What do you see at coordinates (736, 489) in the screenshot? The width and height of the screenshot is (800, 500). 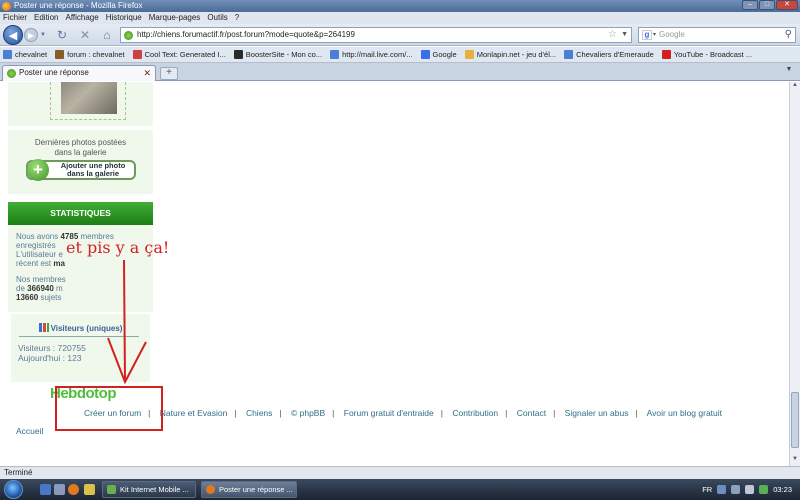 I see `network-icon` at bounding box center [736, 489].